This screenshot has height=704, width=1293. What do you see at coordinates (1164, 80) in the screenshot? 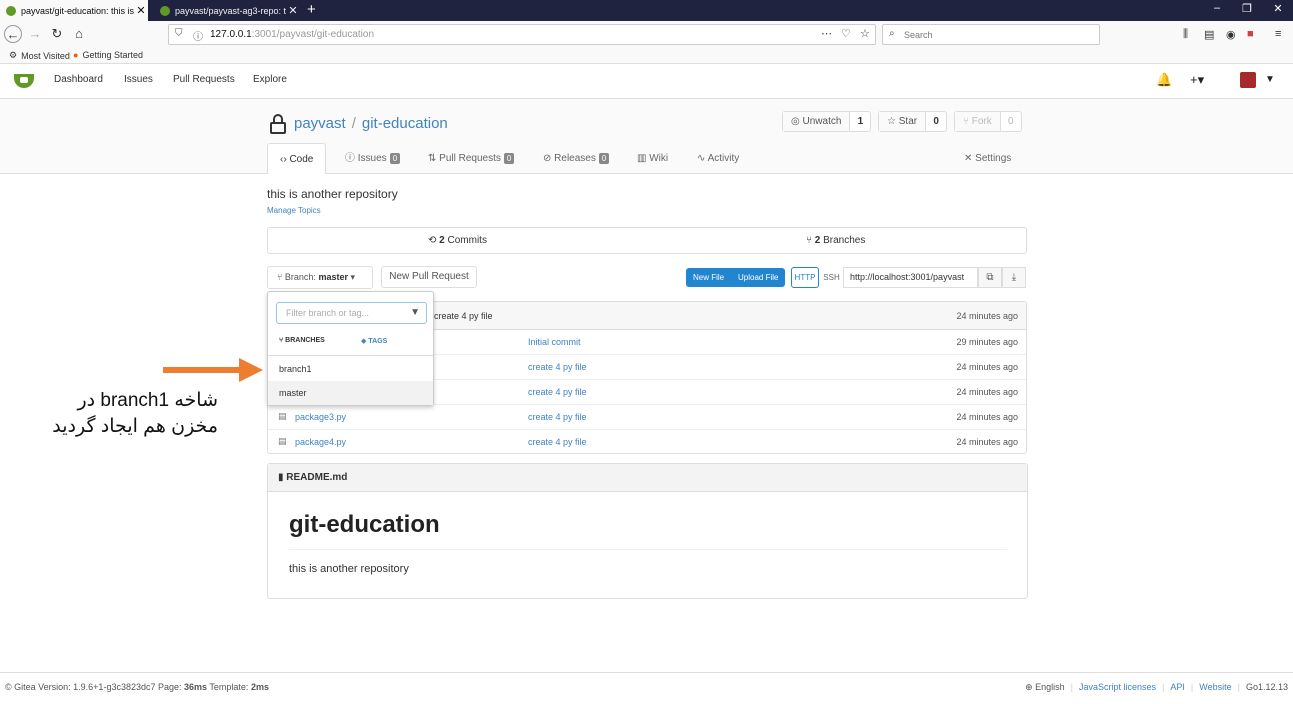
I see `bell-icon: 🔔` at bounding box center [1164, 80].